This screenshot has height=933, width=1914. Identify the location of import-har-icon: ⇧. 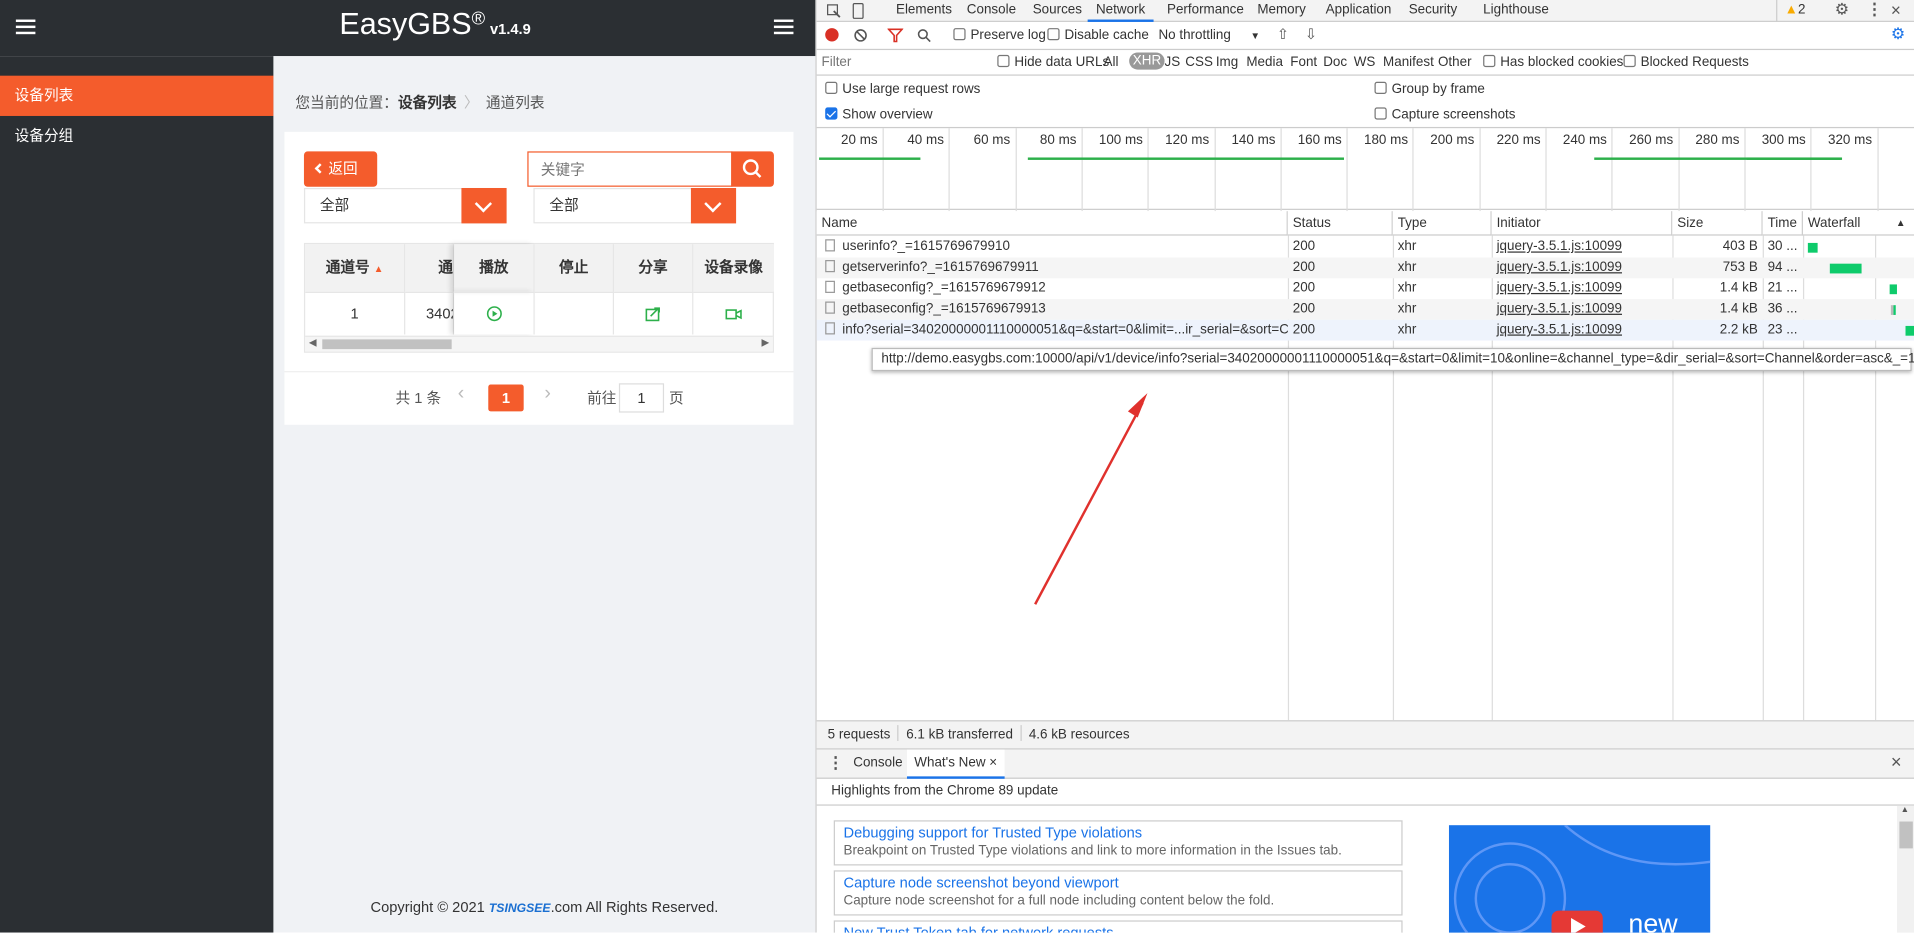
(1283, 34).